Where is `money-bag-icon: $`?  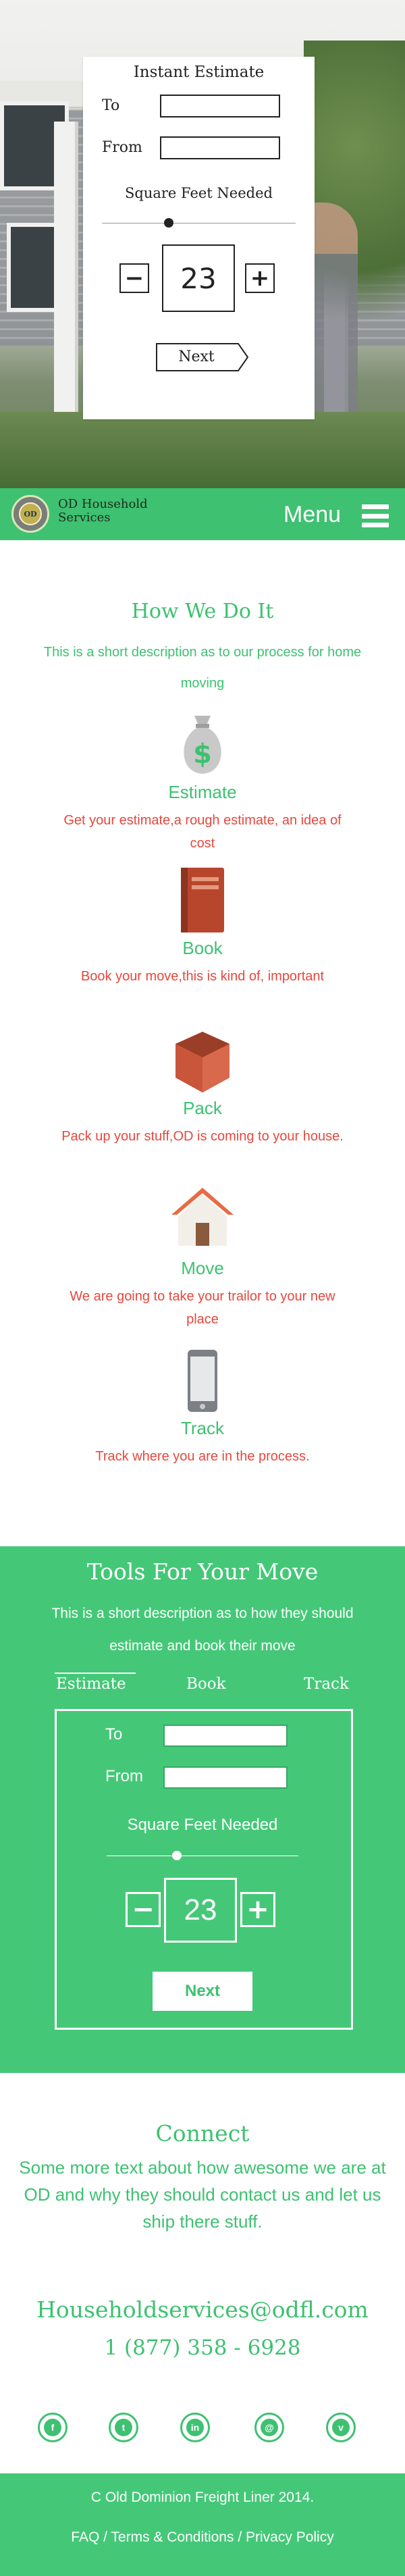 money-bag-icon: $ is located at coordinates (202, 744).